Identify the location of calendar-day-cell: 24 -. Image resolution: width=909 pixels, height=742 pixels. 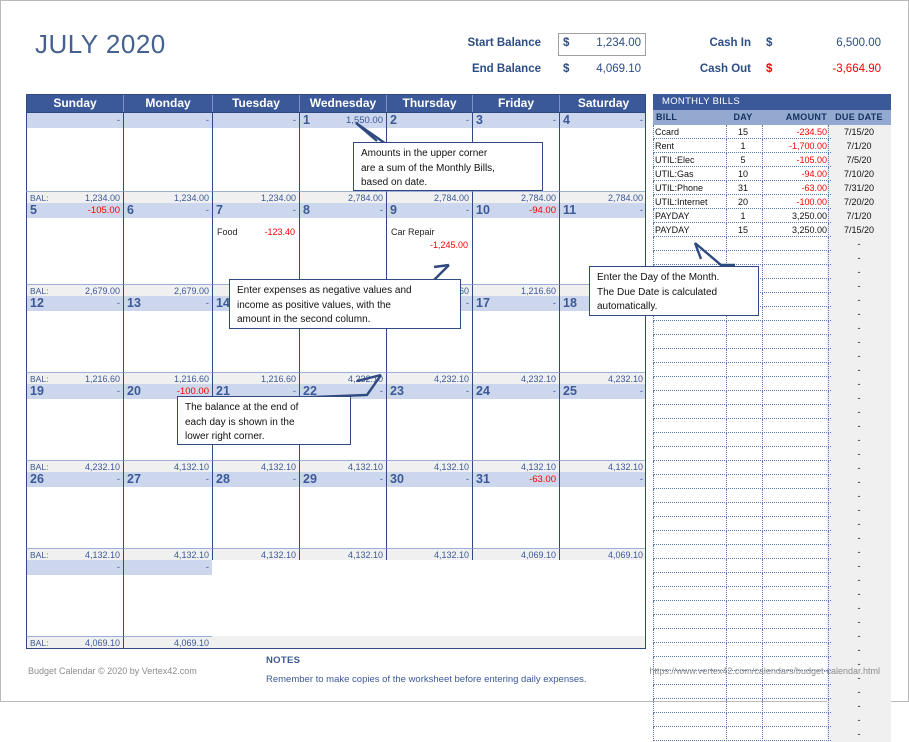
(515, 428).